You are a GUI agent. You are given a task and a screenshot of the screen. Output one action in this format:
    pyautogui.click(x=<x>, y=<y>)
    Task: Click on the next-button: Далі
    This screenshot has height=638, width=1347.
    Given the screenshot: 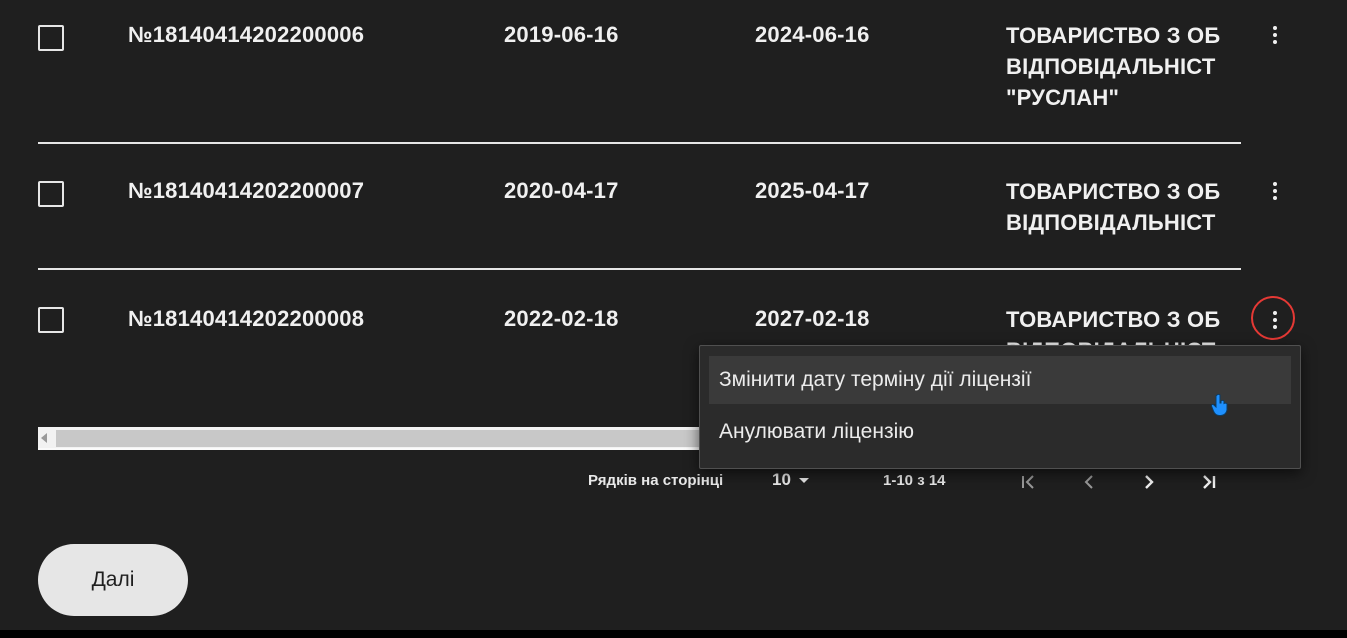 What is the action you would take?
    pyautogui.click(x=113, y=580)
    